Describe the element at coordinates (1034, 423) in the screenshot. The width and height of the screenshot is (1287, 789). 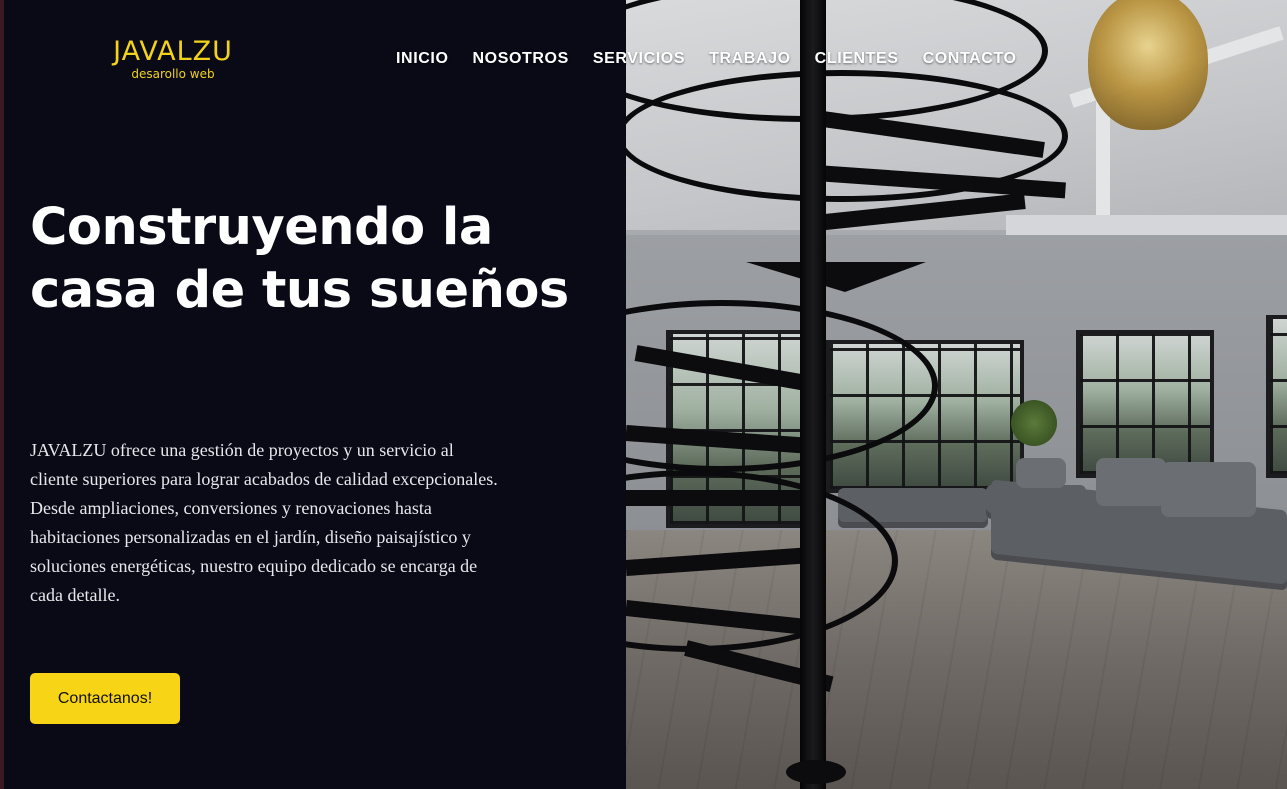
I see `plant` at that location.